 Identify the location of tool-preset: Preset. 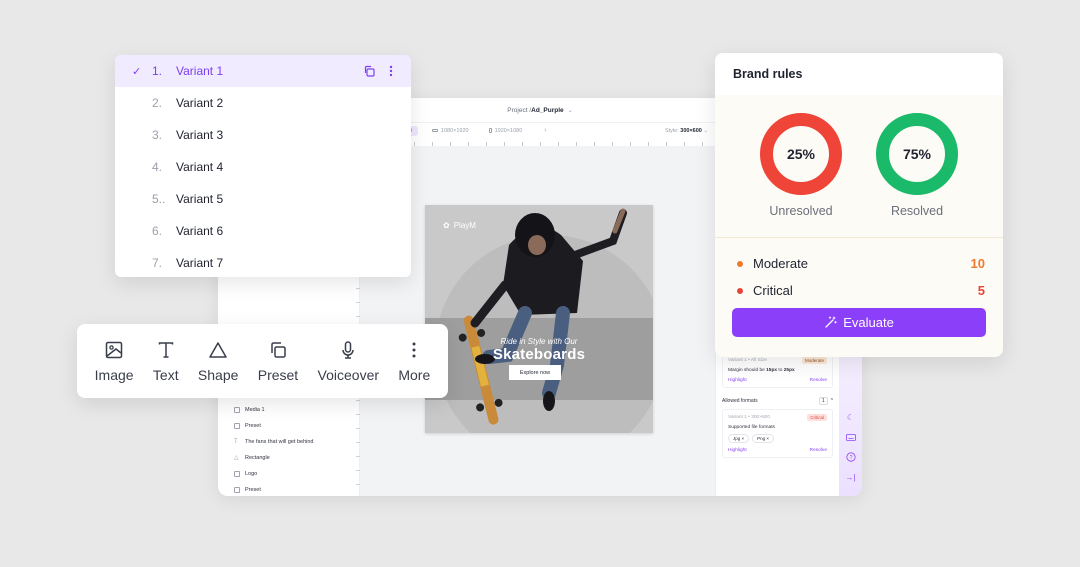
(278, 361).